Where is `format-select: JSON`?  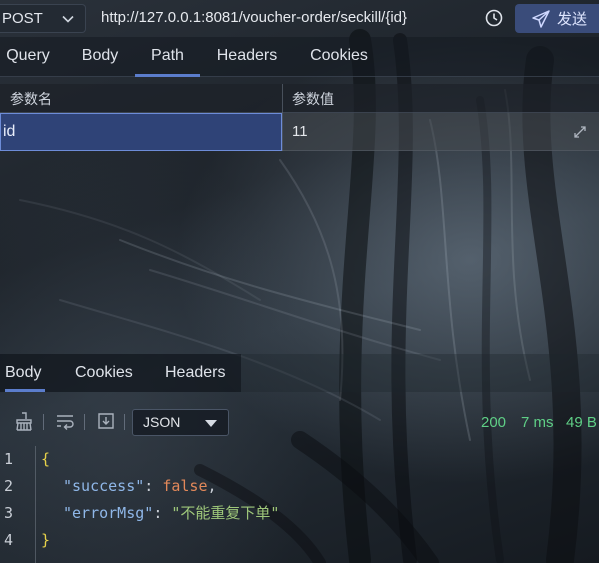
format-select: JSON is located at coordinates (180, 422).